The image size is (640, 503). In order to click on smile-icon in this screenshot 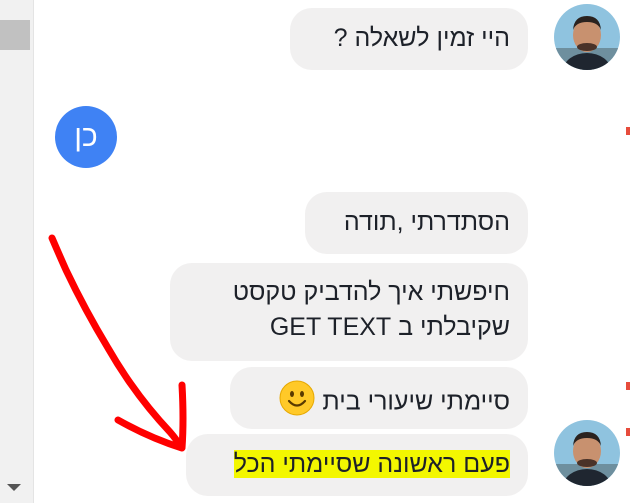, I will do `click(297, 403)`.